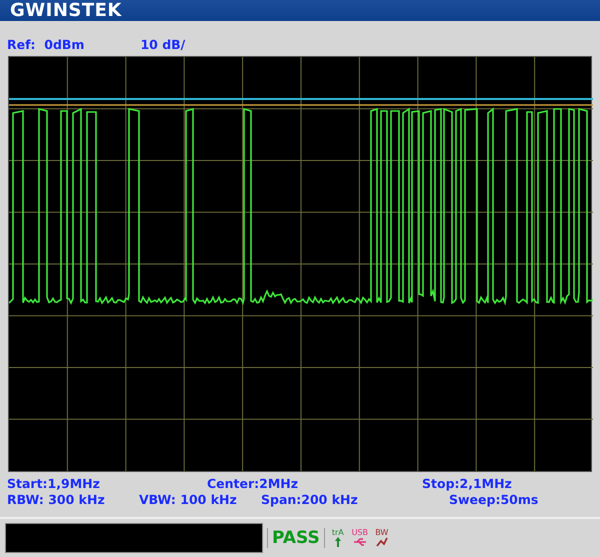 The height and width of the screenshot is (557, 600). Describe the element at coordinates (66, 11) in the screenshot. I see `brand-logo: GWINSTEK` at that location.